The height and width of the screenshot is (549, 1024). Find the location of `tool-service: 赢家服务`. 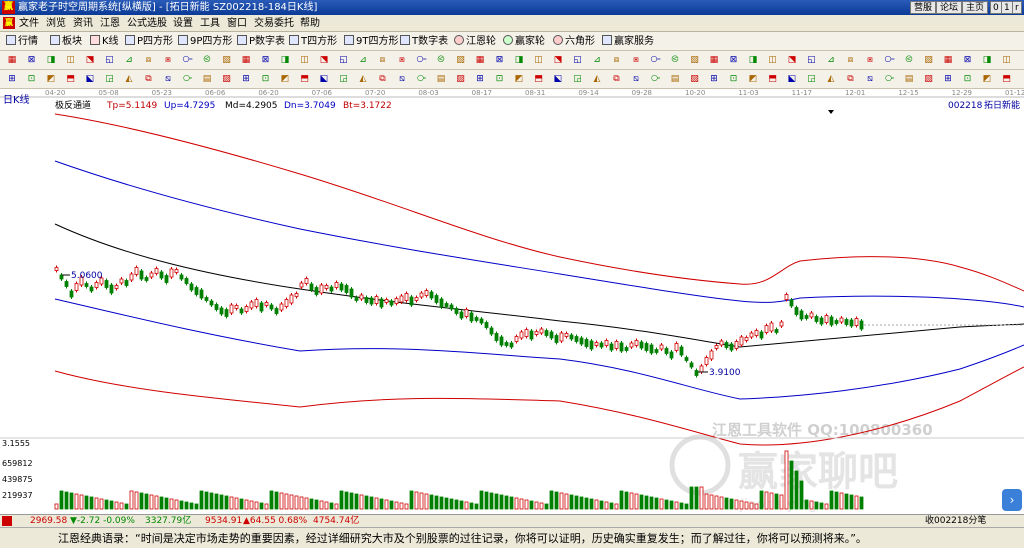

tool-service: 赢家服务 is located at coordinates (628, 41).